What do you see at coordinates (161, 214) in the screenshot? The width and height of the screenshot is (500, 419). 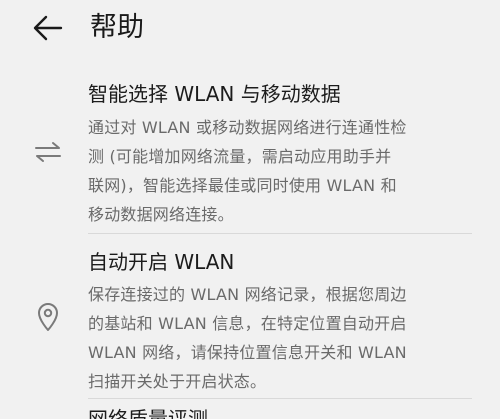 I see `description-line: 移动数据网络连接。` at bounding box center [161, 214].